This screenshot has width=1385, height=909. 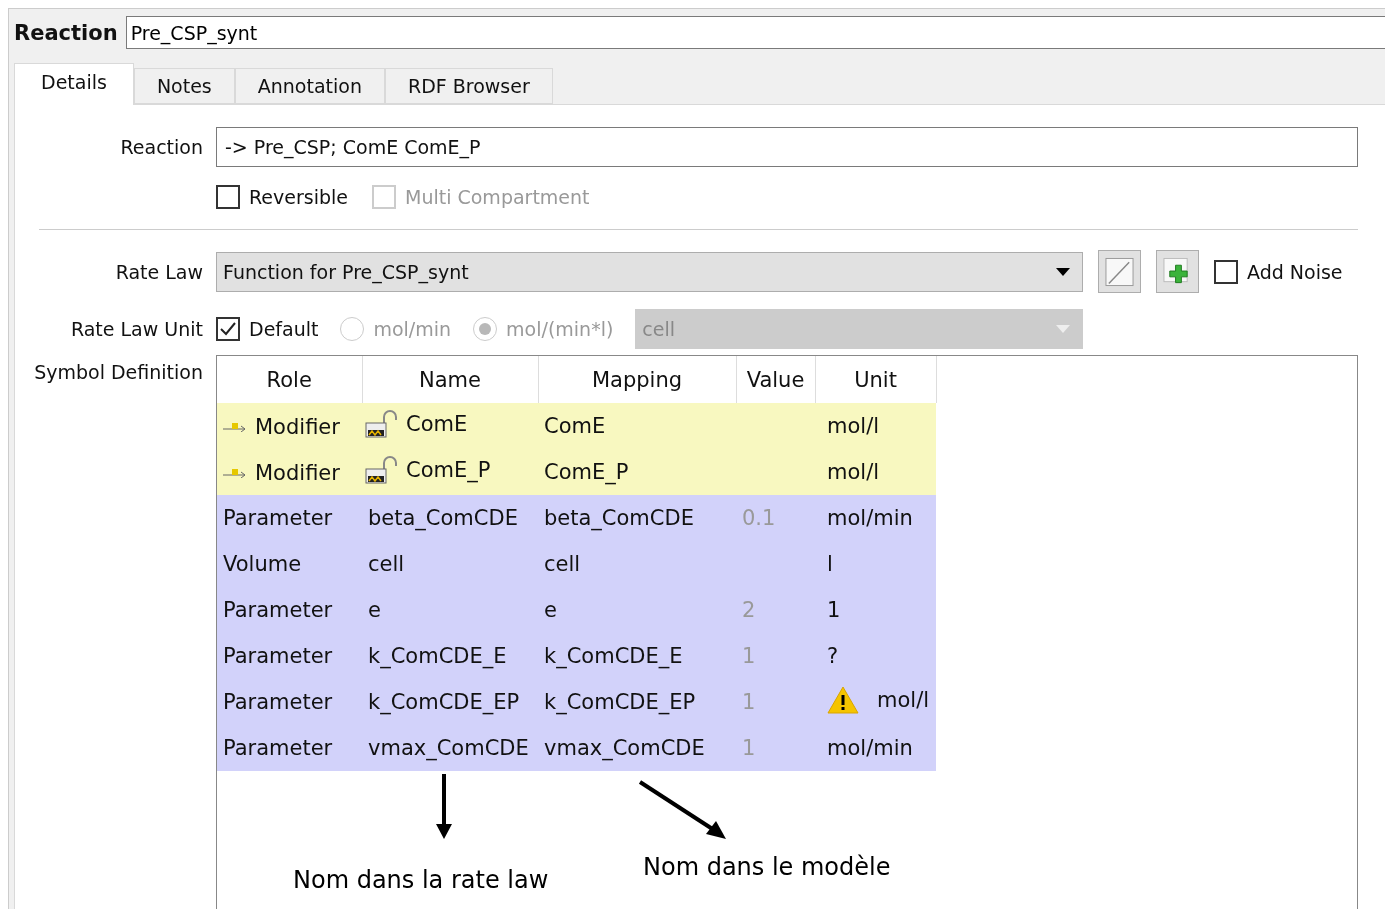 I want to click on table-cell: l, so click(x=830, y=564).